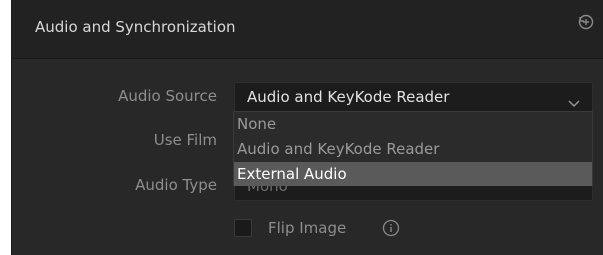 The width and height of the screenshot is (603, 255). I want to click on reset-icon, so click(586, 22).